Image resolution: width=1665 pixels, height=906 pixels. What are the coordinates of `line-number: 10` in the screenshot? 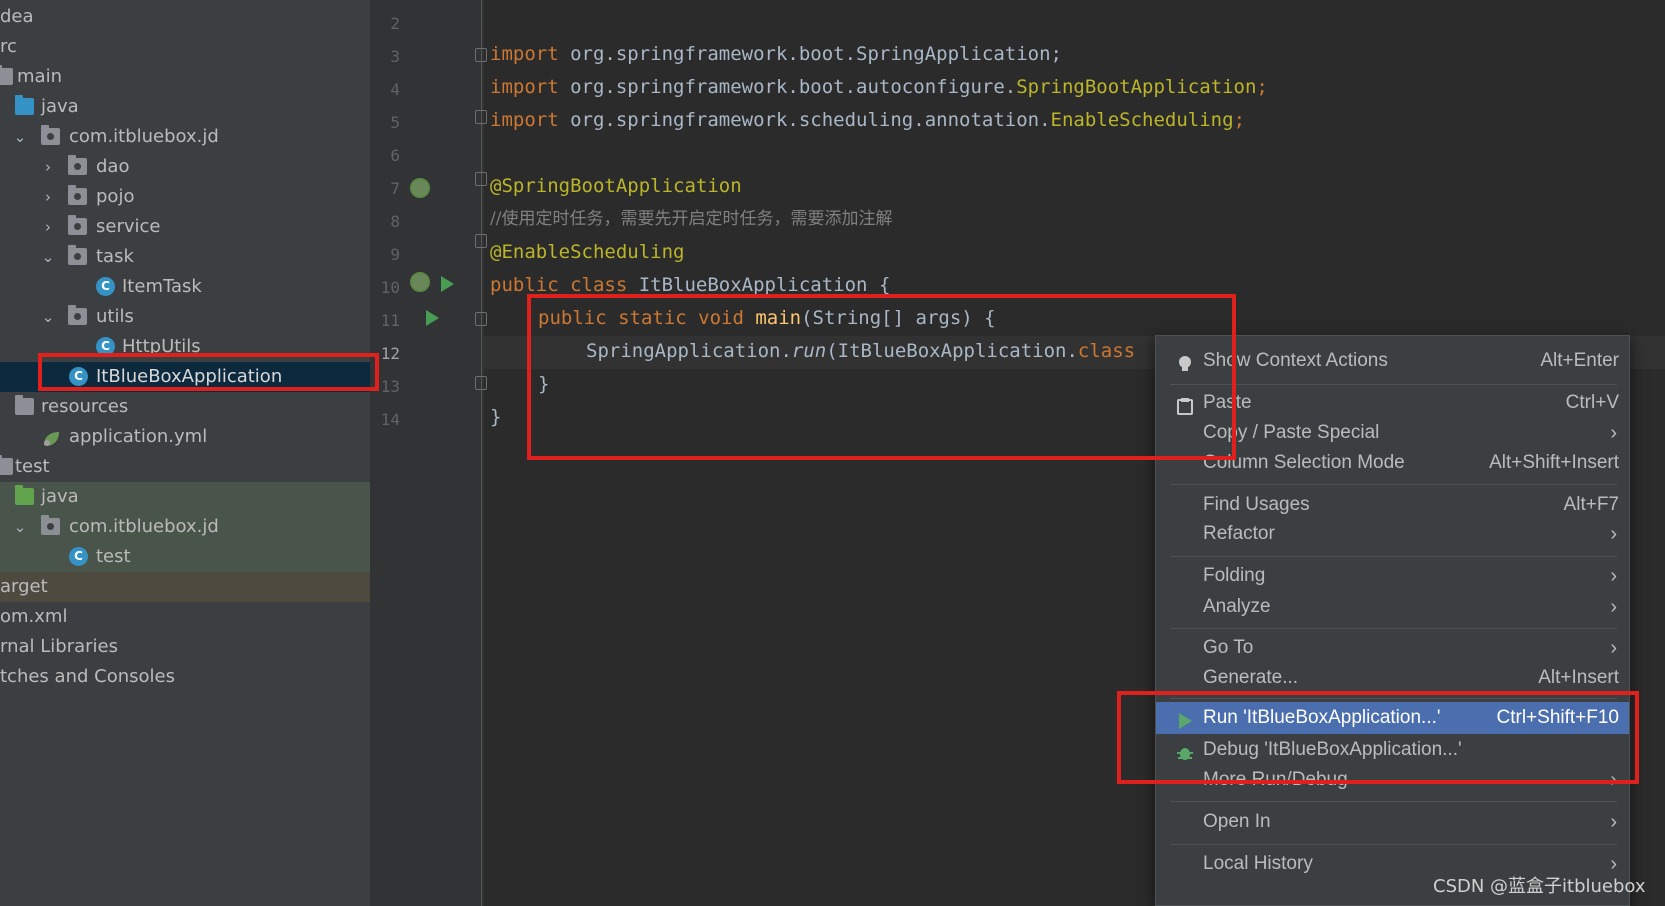 It's located at (390, 287).